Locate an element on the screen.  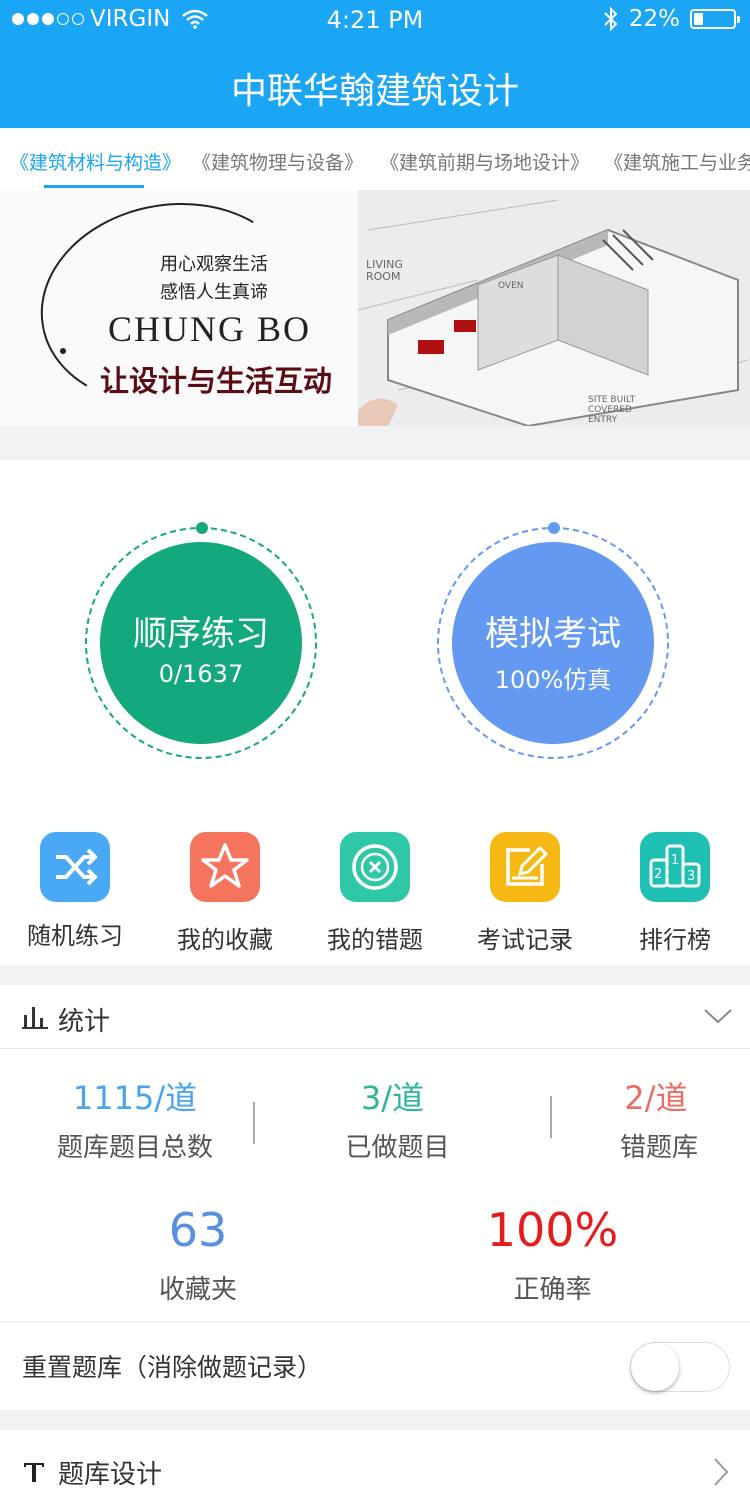
battery-icon is located at coordinates (715, 19).